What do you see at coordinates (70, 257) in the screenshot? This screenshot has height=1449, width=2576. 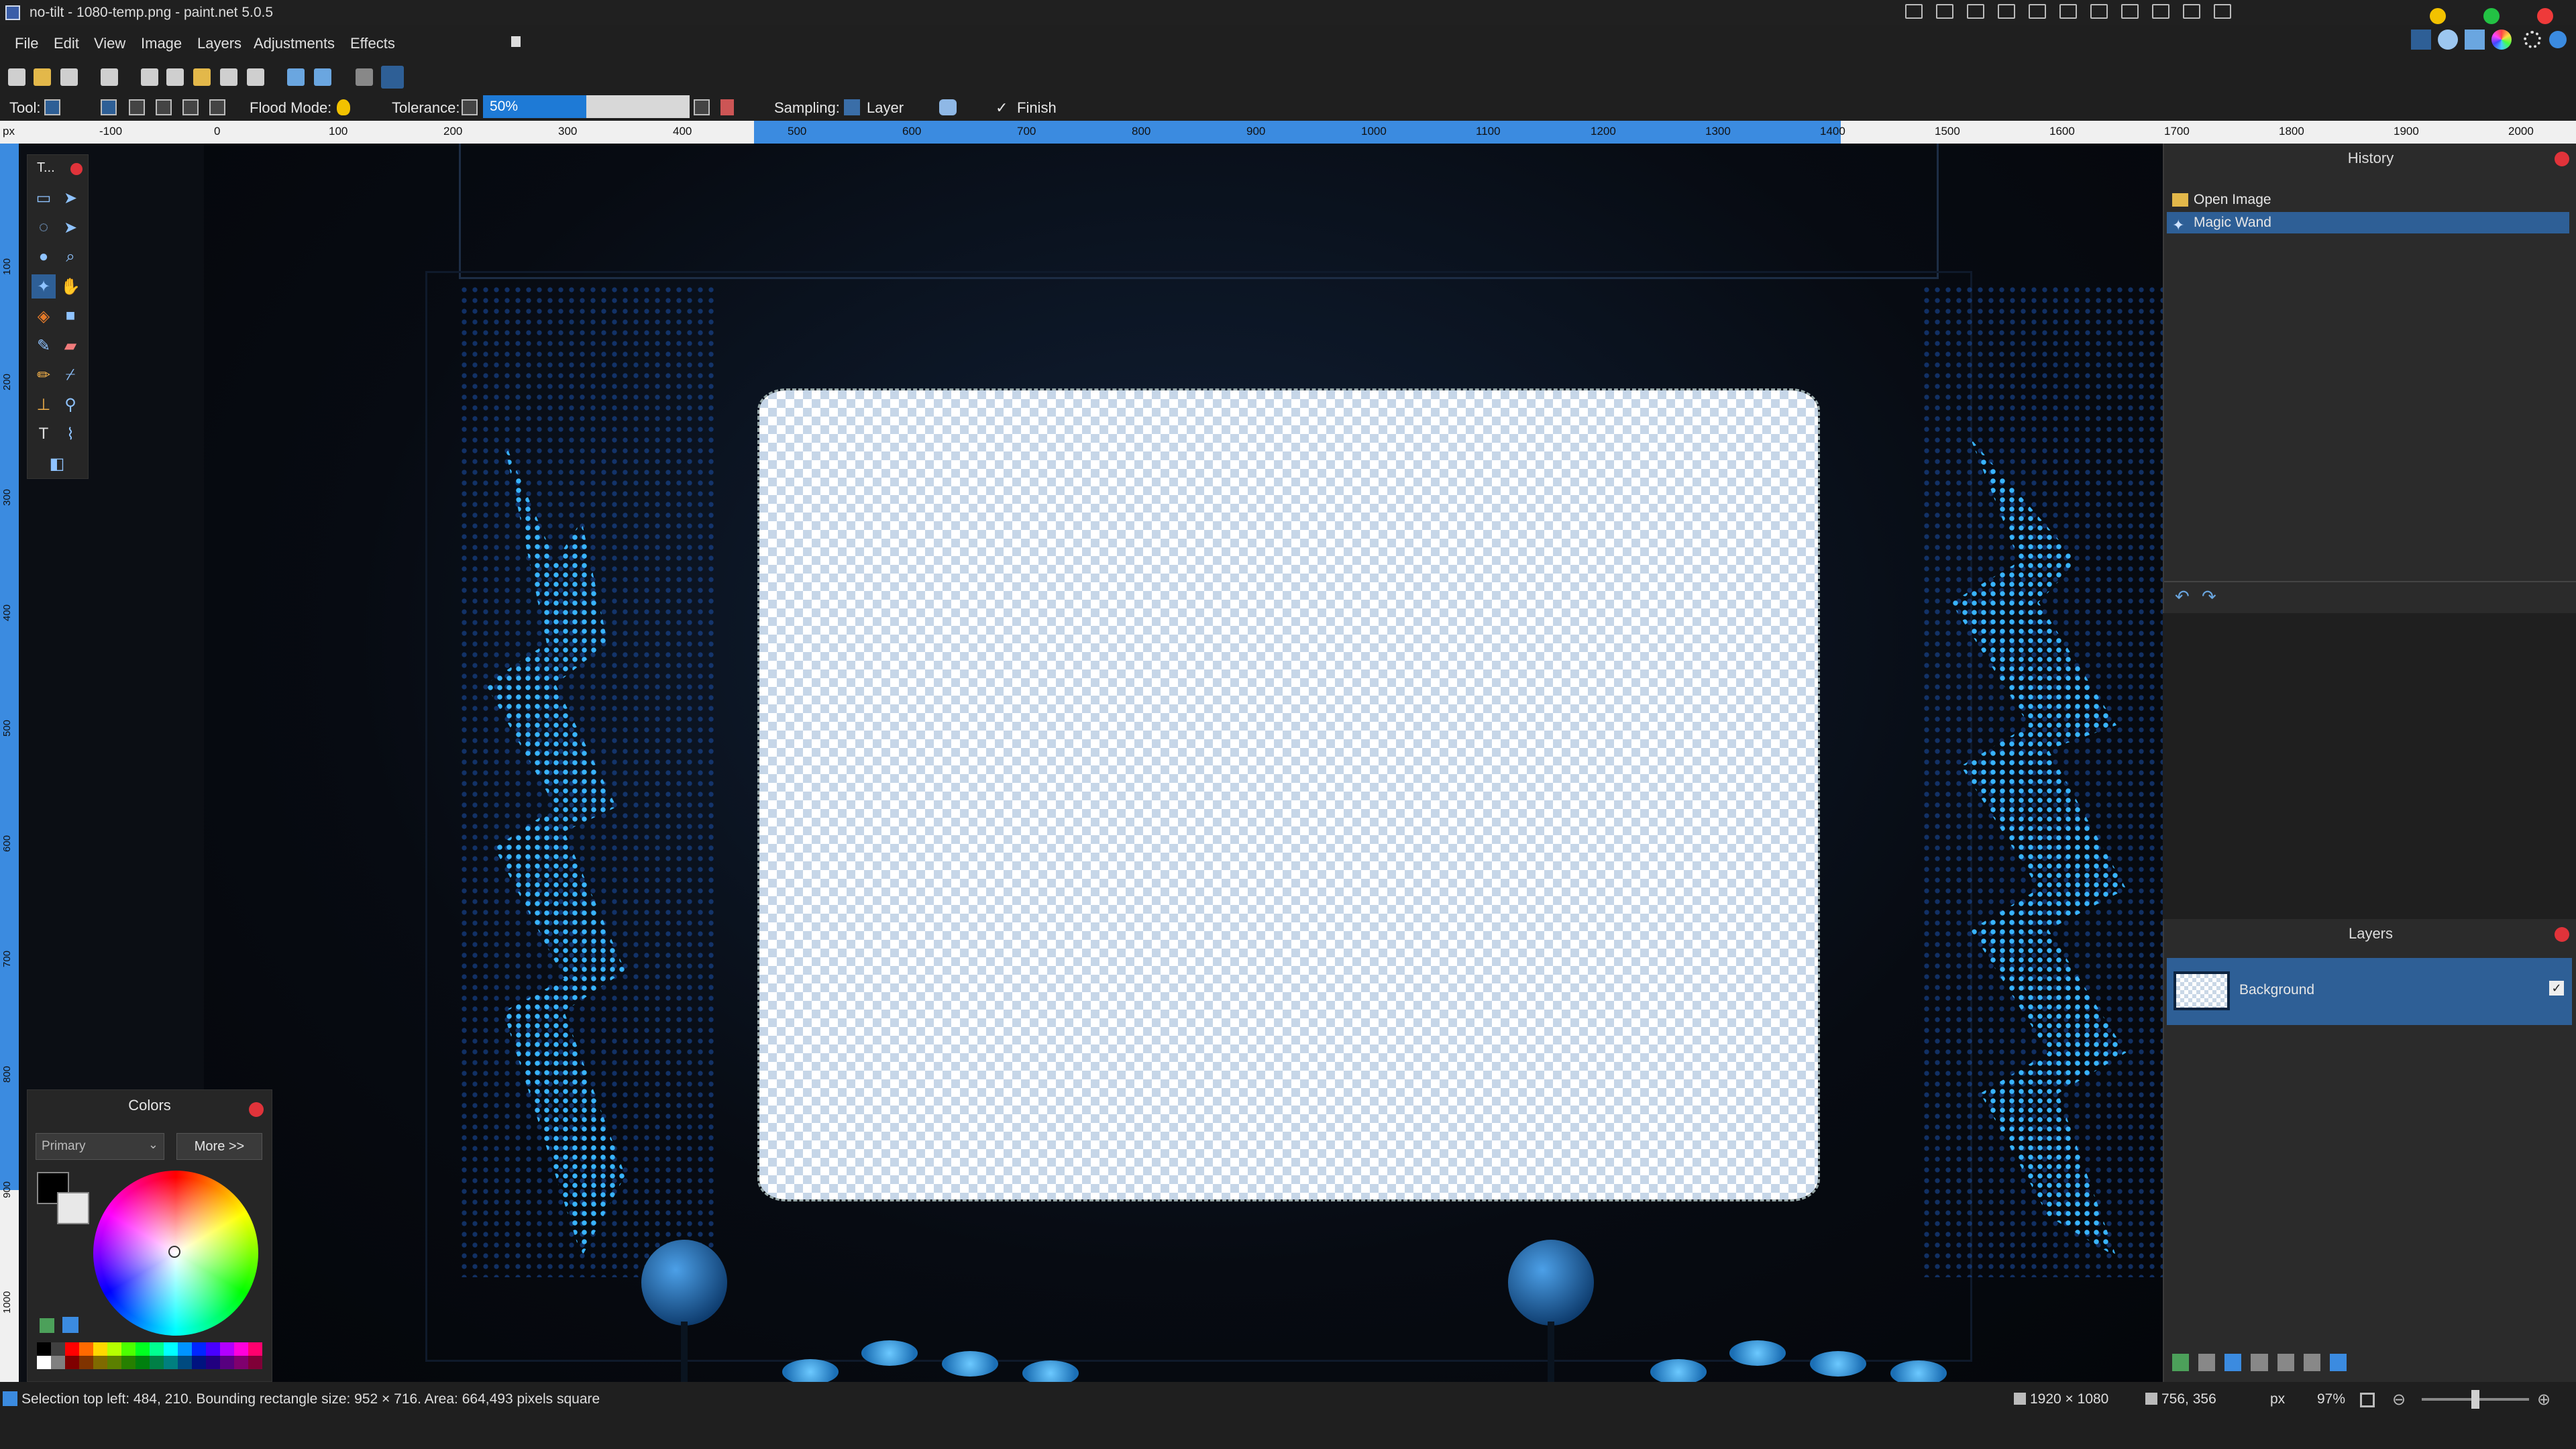 I see `zoom-tool-icon: ⌕` at bounding box center [70, 257].